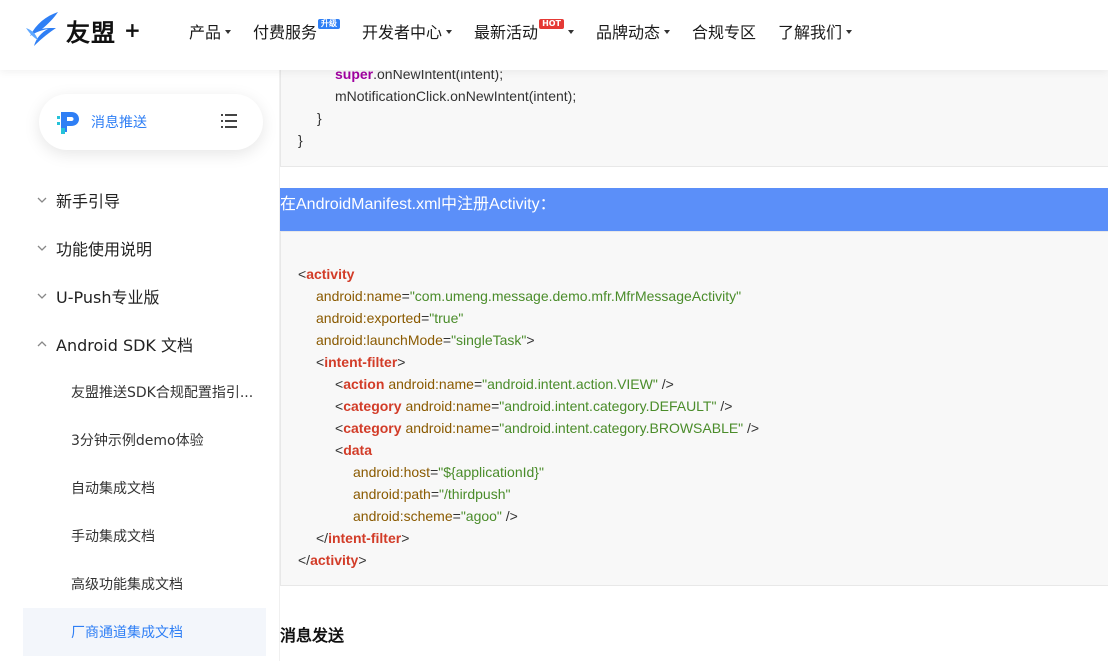  Describe the element at coordinates (125, 345) in the screenshot. I see `menu-item-label: Android SDK 文档` at that location.